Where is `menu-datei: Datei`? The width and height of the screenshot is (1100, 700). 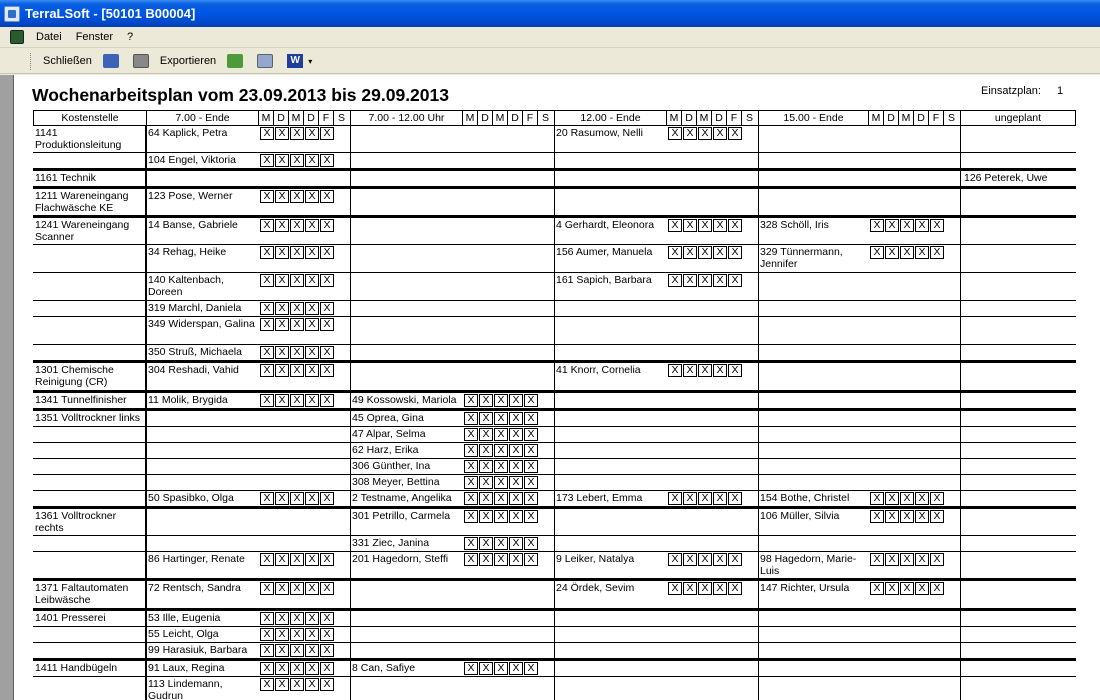 menu-datei: Datei is located at coordinates (52, 37).